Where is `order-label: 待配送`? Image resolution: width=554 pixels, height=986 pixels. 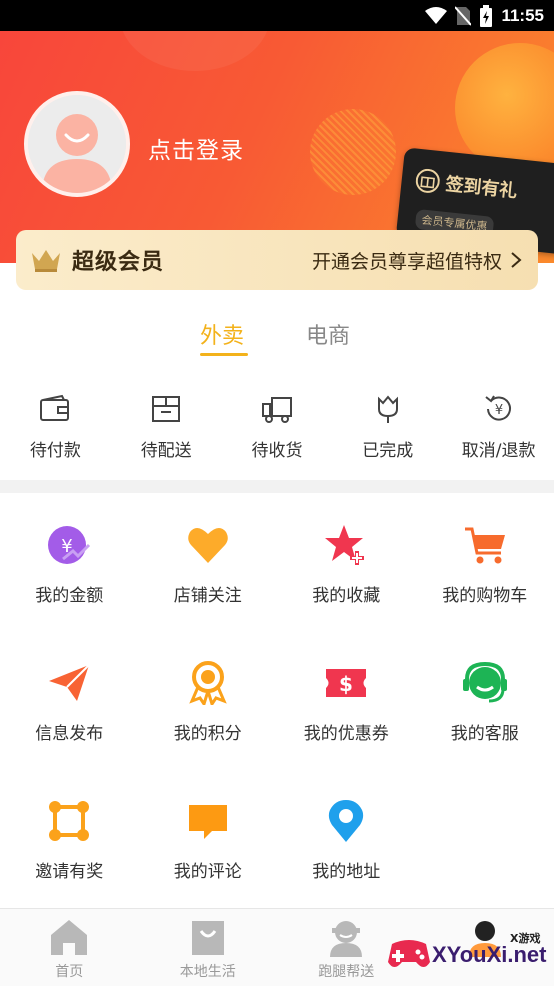
order-label: 待配送 is located at coordinates (166, 451).